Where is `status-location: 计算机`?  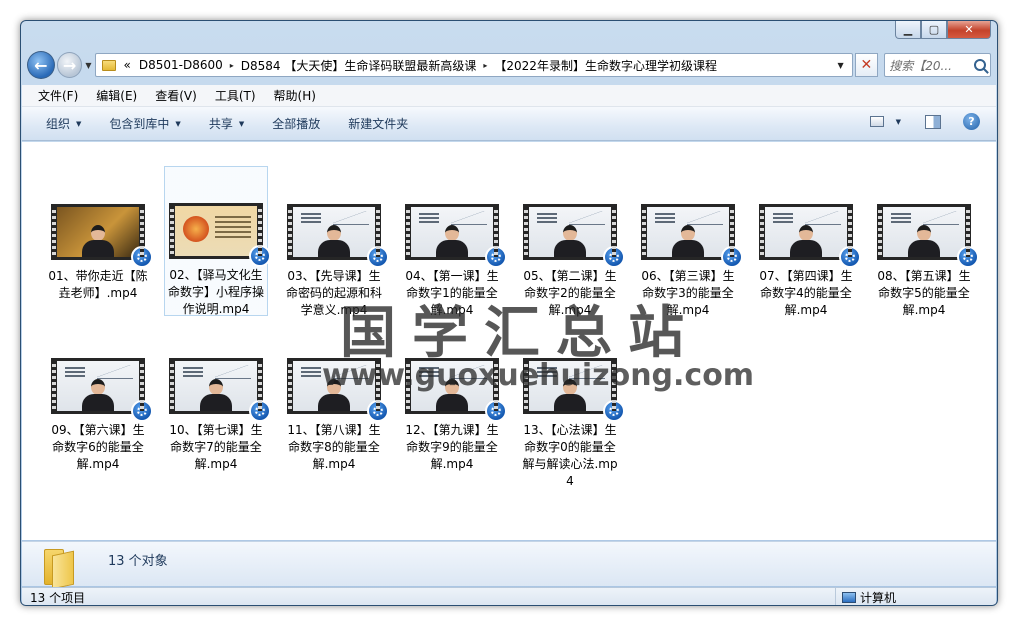
status-location: 计算机 is located at coordinates (866, 597).